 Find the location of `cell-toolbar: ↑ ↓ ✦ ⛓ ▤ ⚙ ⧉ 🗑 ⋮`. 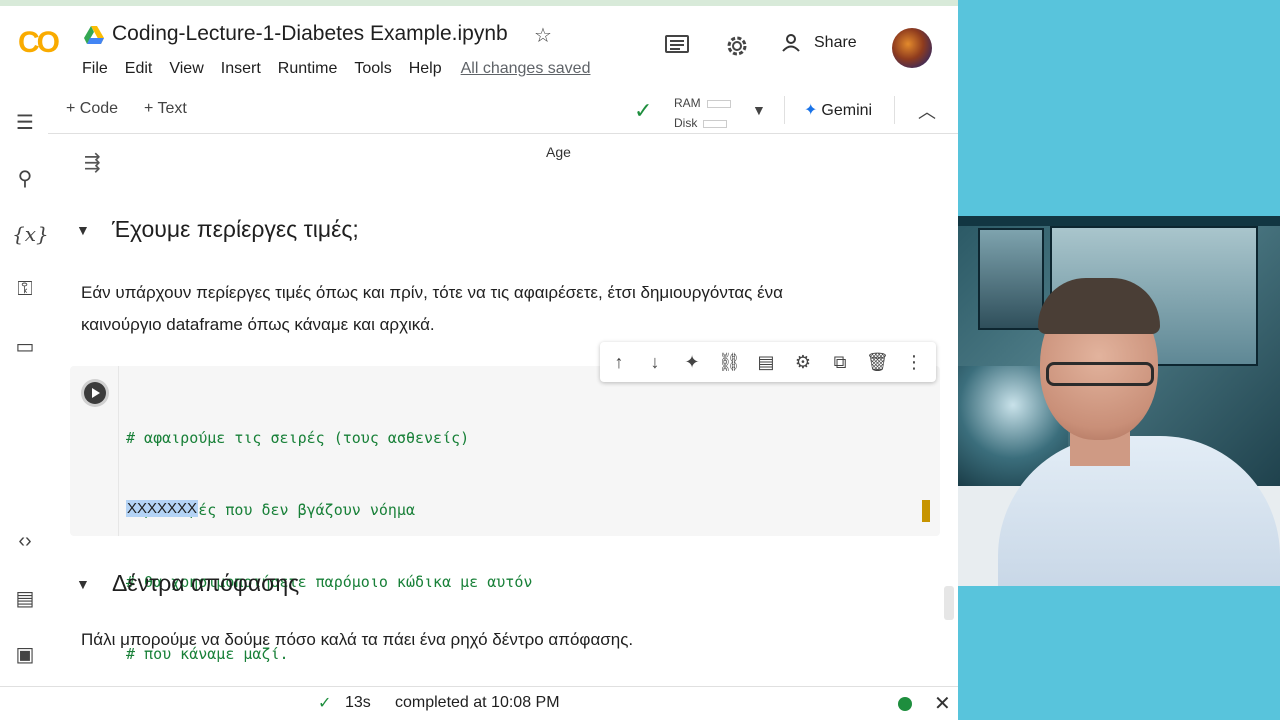

cell-toolbar: ↑ ↓ ✦ ⛓ ▤ ⚙ ⧉ 🗑 ⋮ is located at coordinates (768, 362).